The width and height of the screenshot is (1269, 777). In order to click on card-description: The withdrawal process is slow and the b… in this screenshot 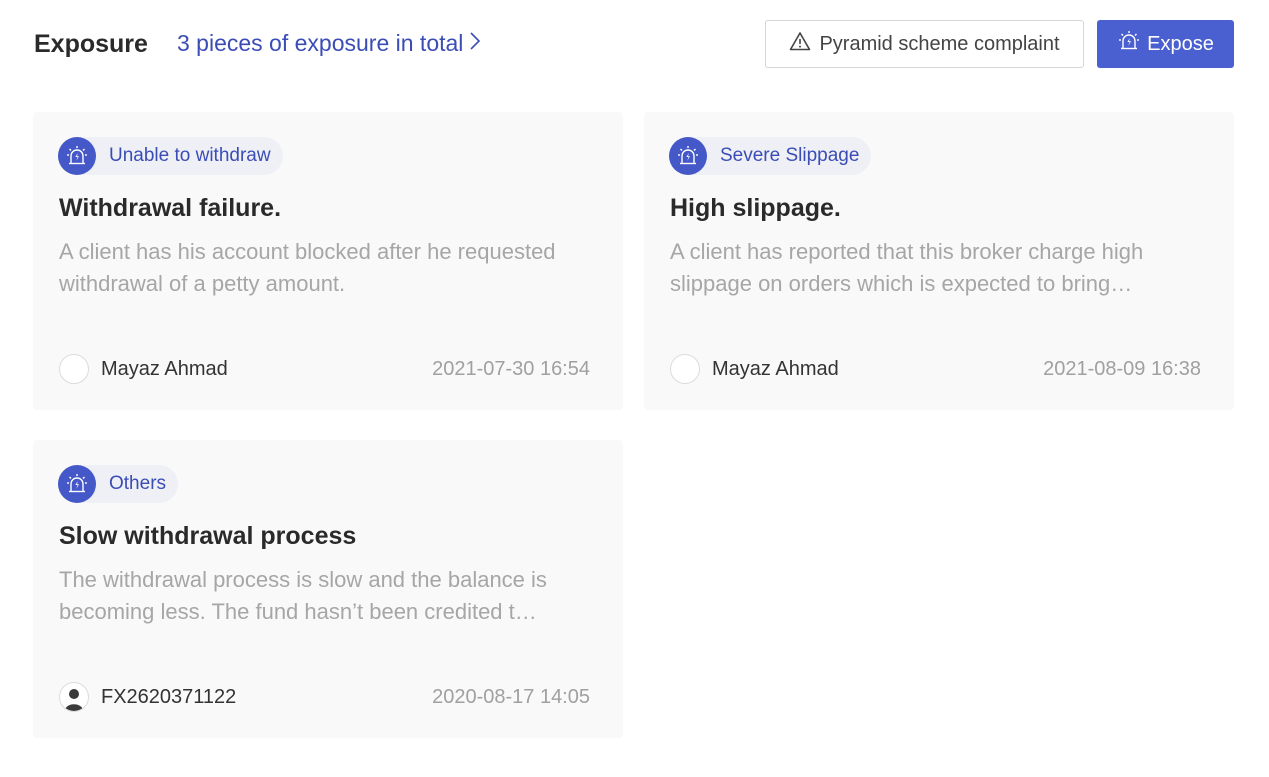, I will do `click(303, 595)`.